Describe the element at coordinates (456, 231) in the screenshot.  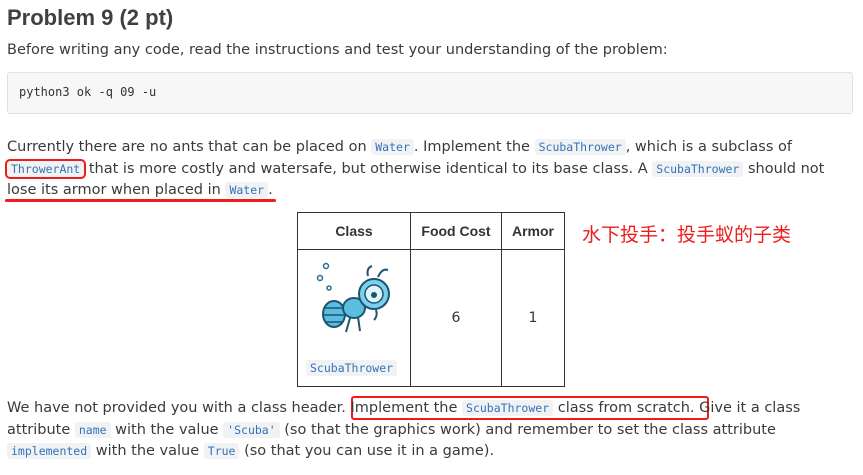
I see `header-food-cost: Food Cost` at that location.